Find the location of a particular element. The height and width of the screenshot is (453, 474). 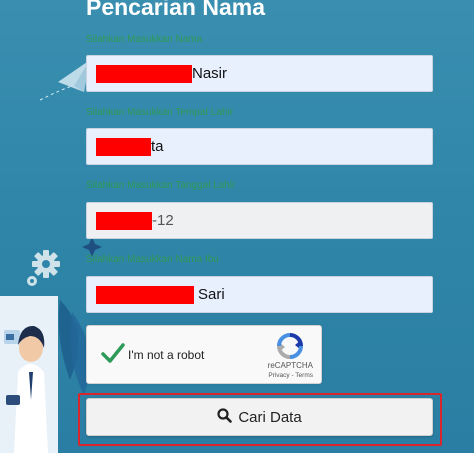

search-icon is located at coordinates (225, 417).